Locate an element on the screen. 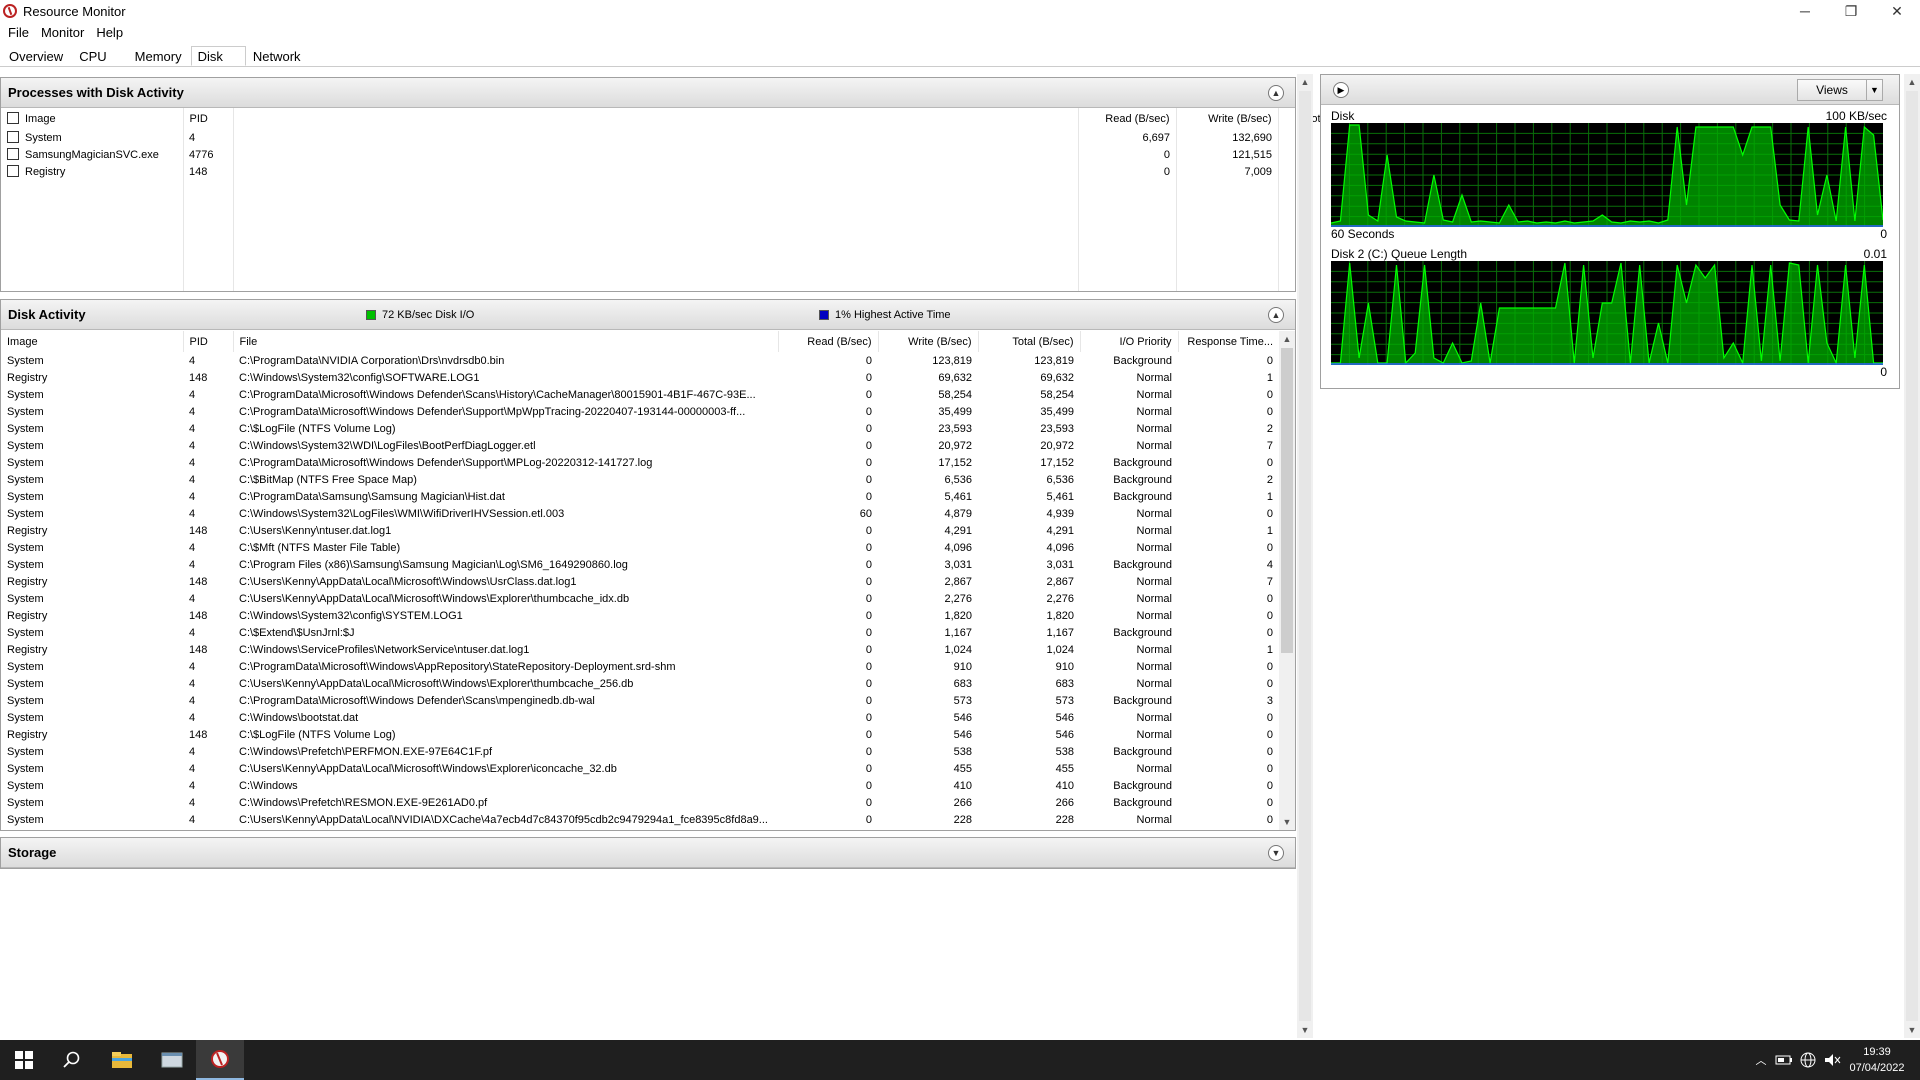  column-header-io-priority: I/O Priority is located at coordinates (1129, 341).